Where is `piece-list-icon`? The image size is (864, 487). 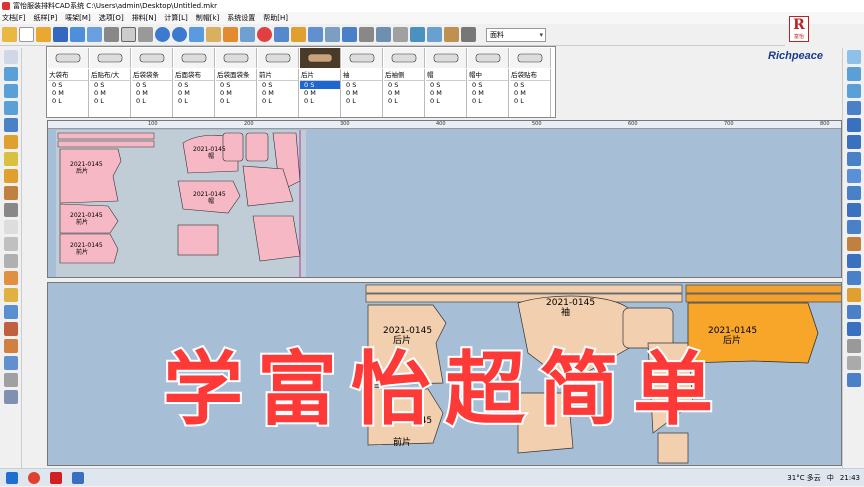 piece-list-icon is located at coordinates (853, 57).